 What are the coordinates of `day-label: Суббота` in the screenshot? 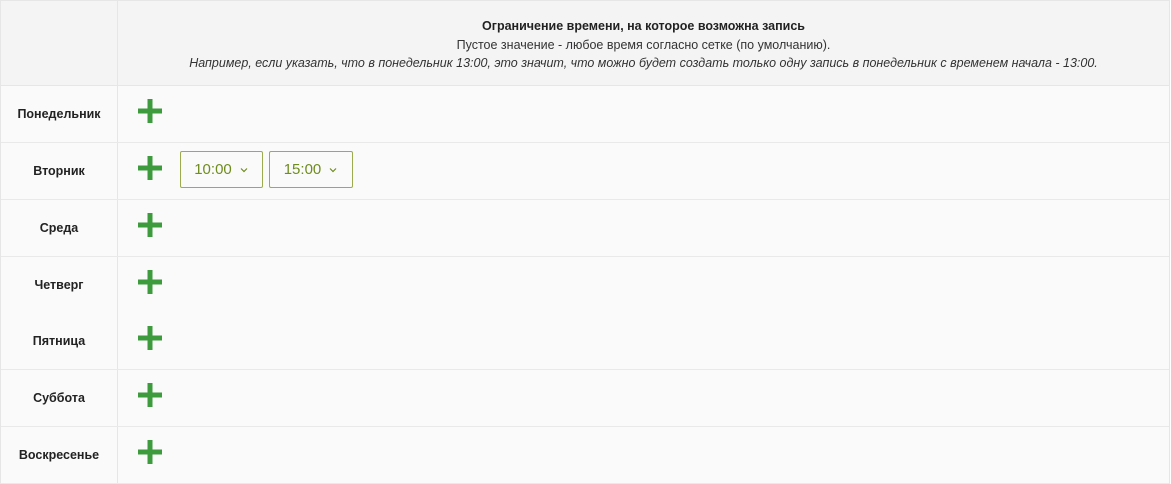 It's located at (59, 398).